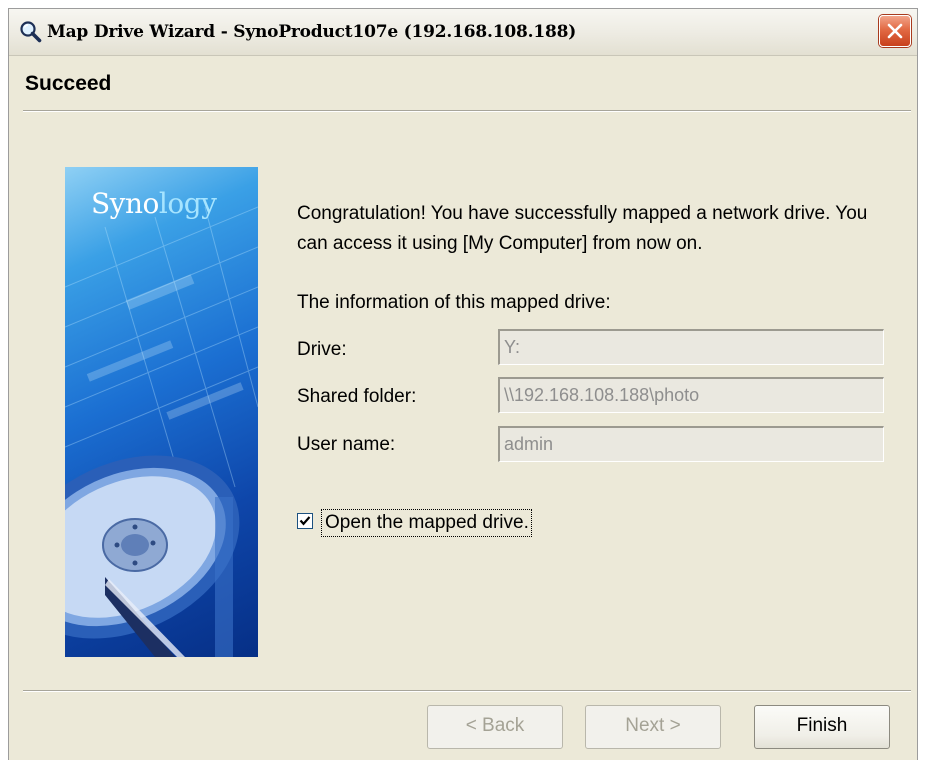 Image resolution: width=925 pixels, height=760 pixels. What do you see at coordinates (691, 444) in the screenshot?
I see `user-name-field: admin` at bounding box center [691, 444].